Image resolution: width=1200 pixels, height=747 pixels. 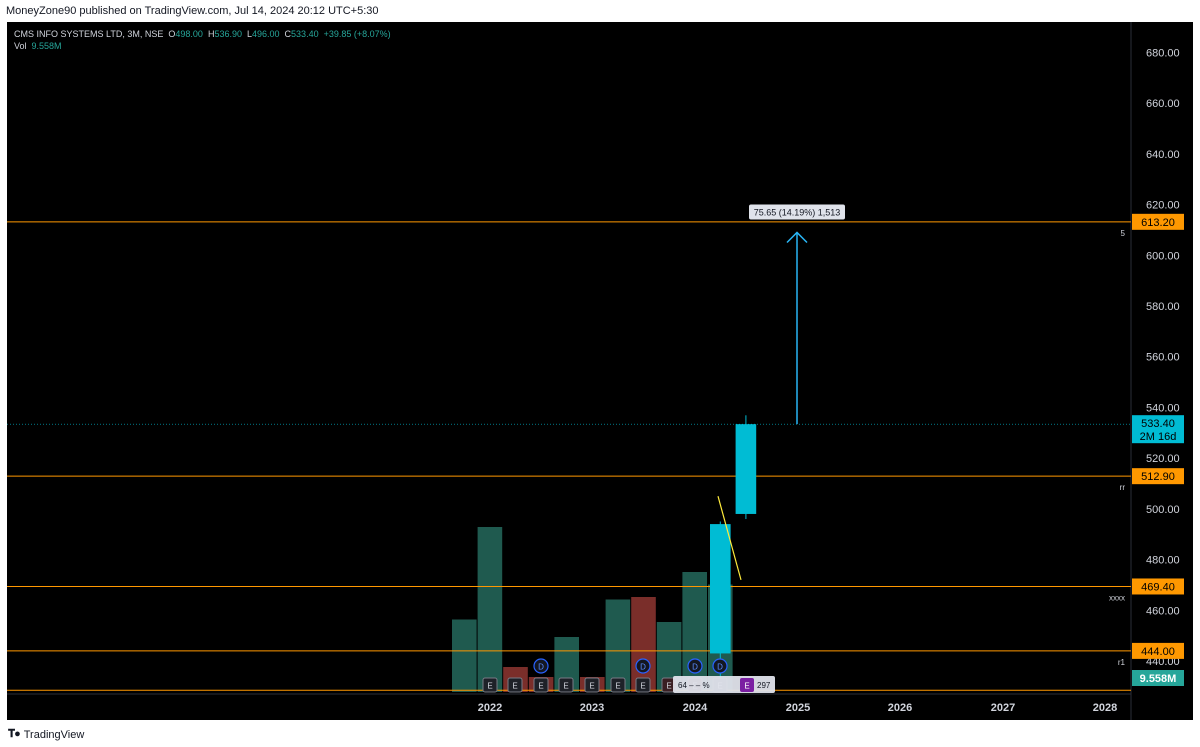 What do you see at coordinates (797, 212) in the screenshot?
I see `measure-label: 75.65 (14.19%) 1,513` at bounding box center [797, 212].